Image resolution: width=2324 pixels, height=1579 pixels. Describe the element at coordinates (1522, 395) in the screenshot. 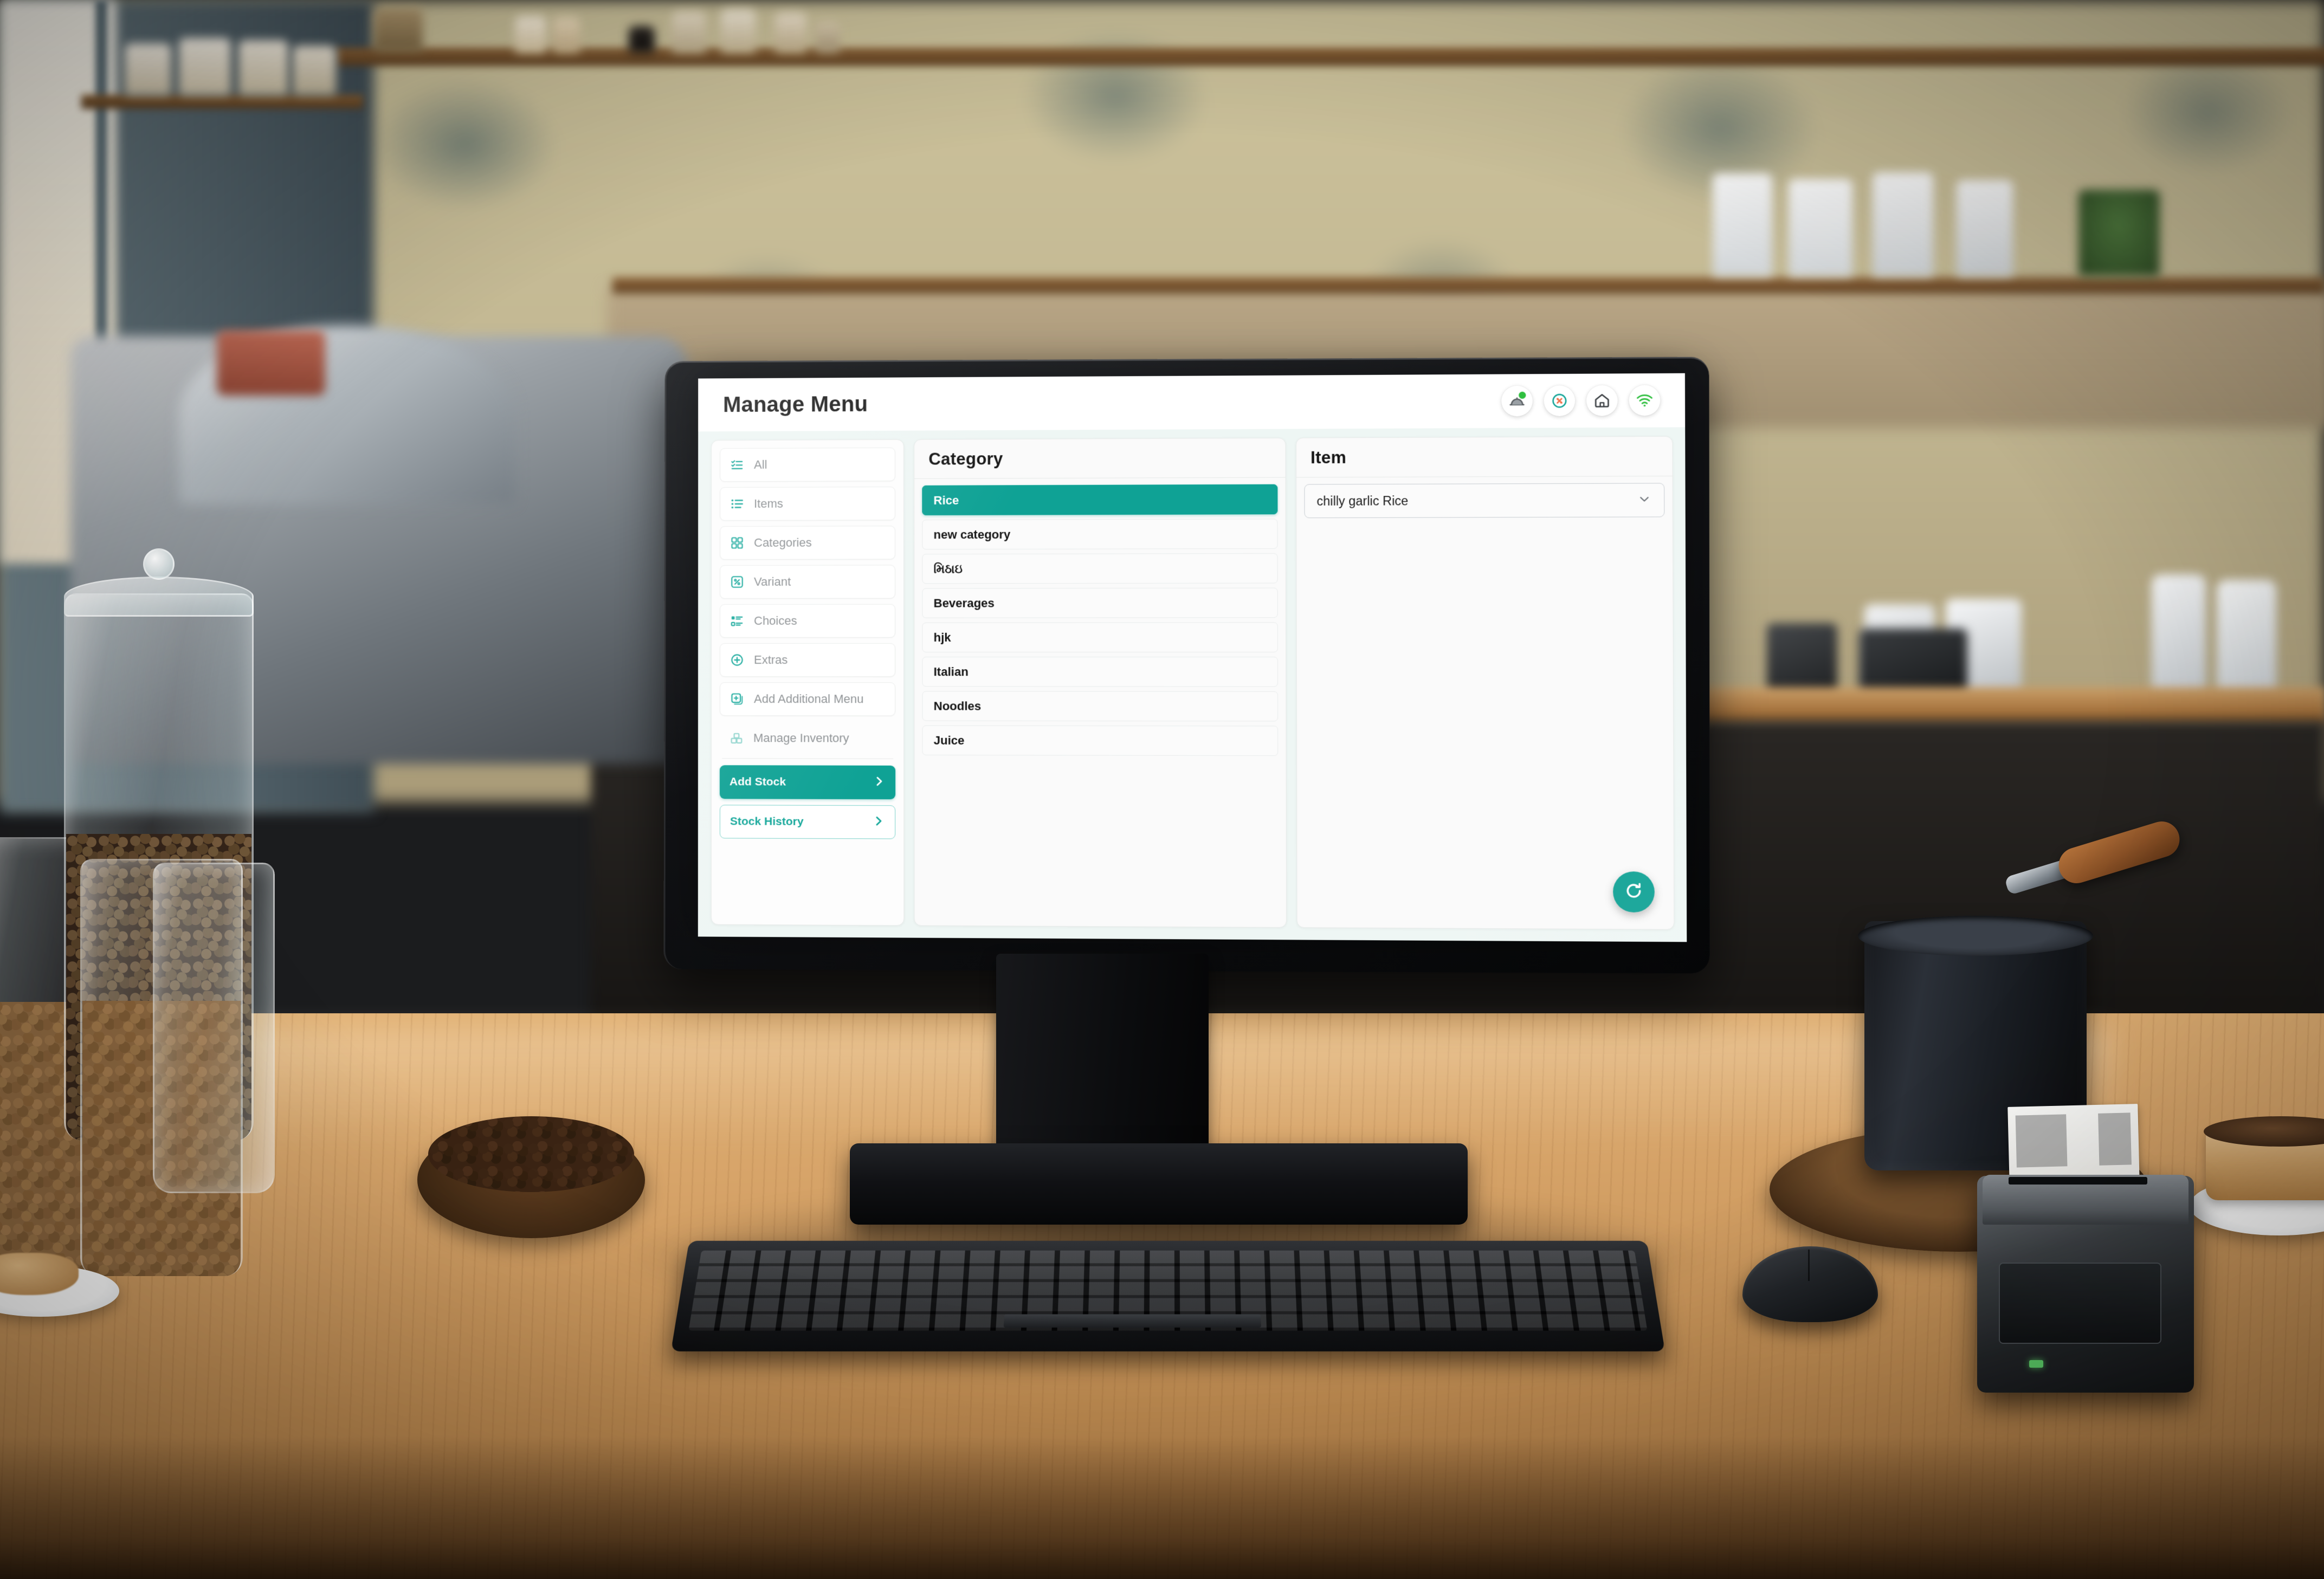

I see `status-dot` at that location.